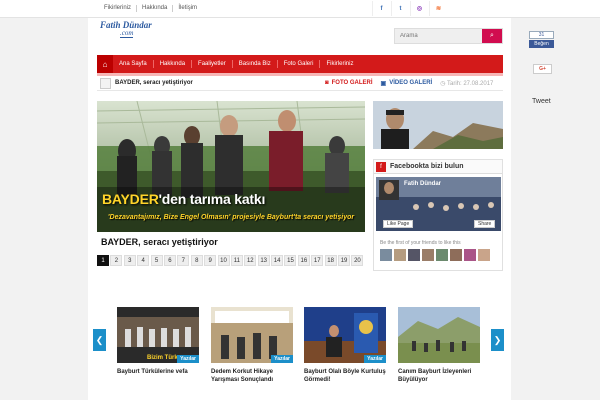  What do you see at coordinates (252, 376) in the screenshot?
I see `card-title: Dedem Korkut Hikaye Yarışması Sonuçlandı` at bounding box center [252, 376].